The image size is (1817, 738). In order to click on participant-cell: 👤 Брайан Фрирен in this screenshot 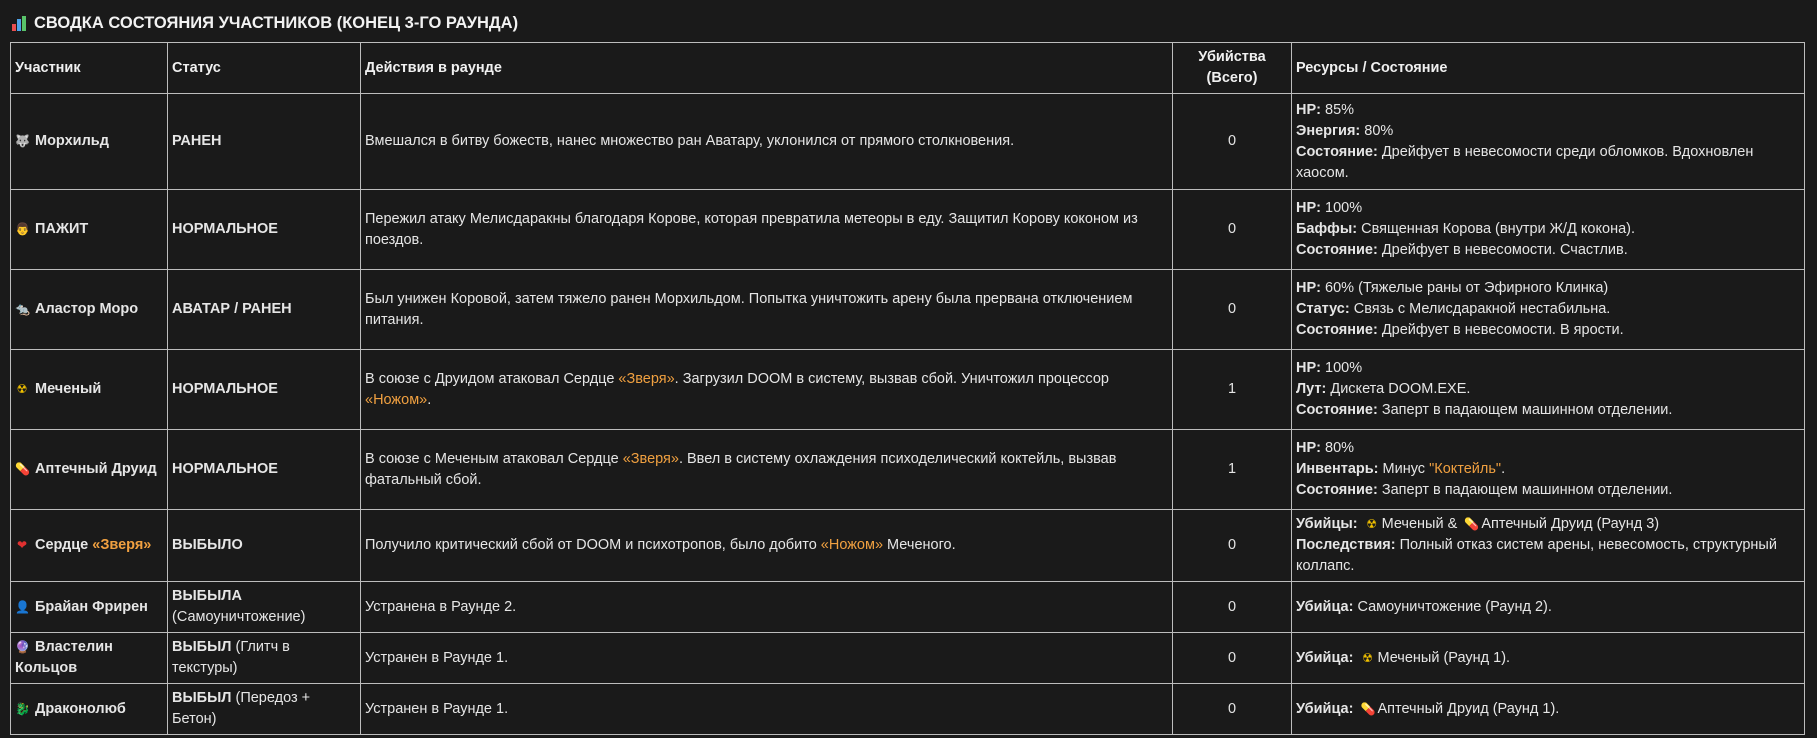, I will do `click(89, 607)`.